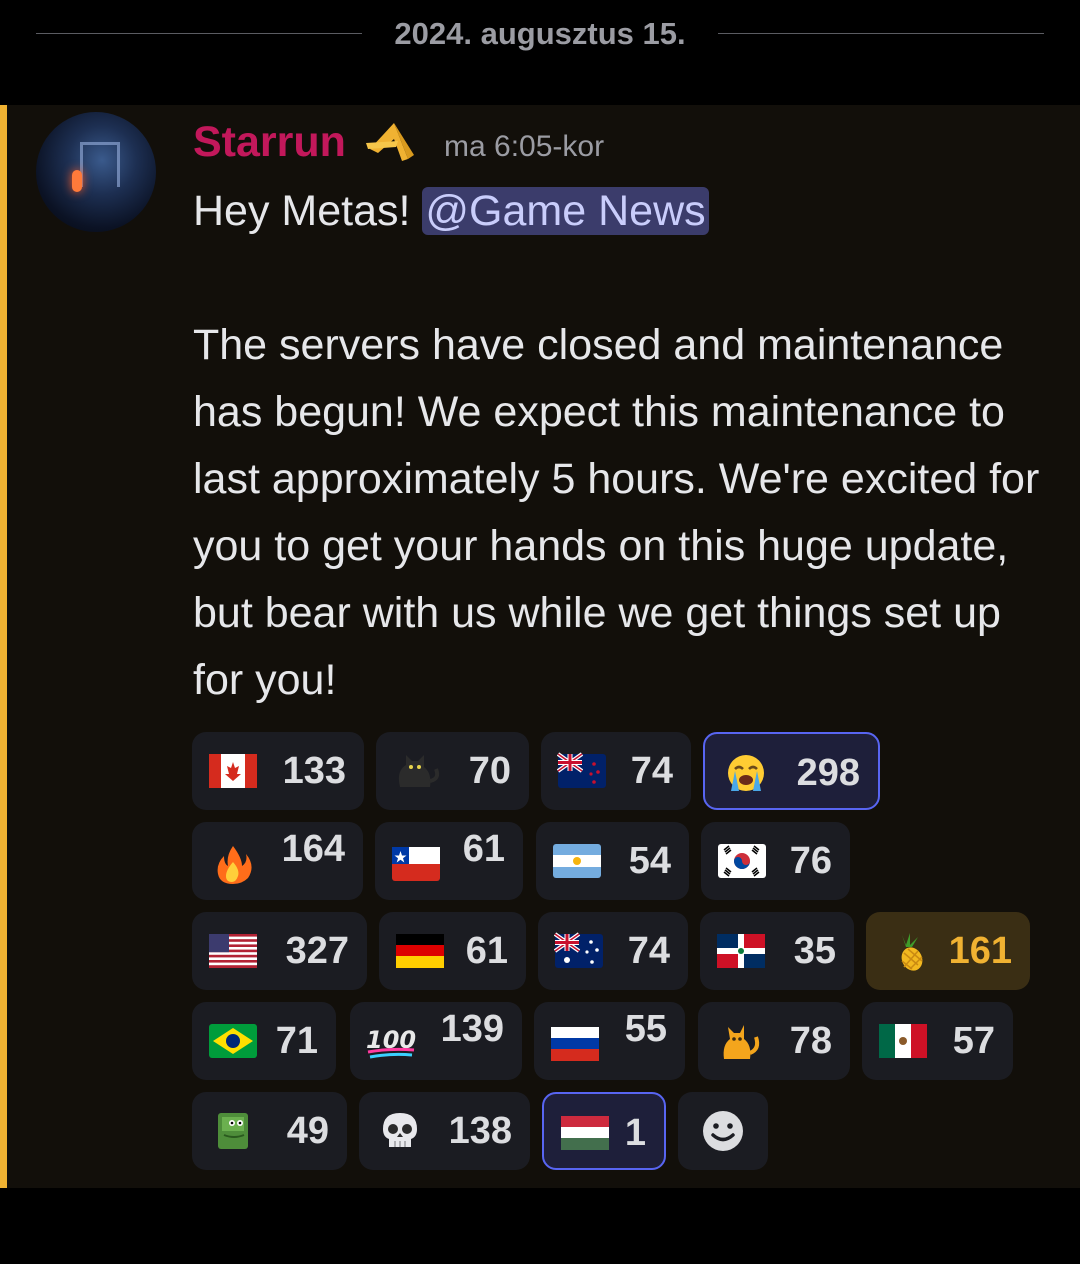 Image resolution: width=1080 pixels, height=1264 pixels. What do you see at coordinates (452, 951) in the screenshot?
I see `reaction-flag-germany: 61` at bounding box center [452, 951].